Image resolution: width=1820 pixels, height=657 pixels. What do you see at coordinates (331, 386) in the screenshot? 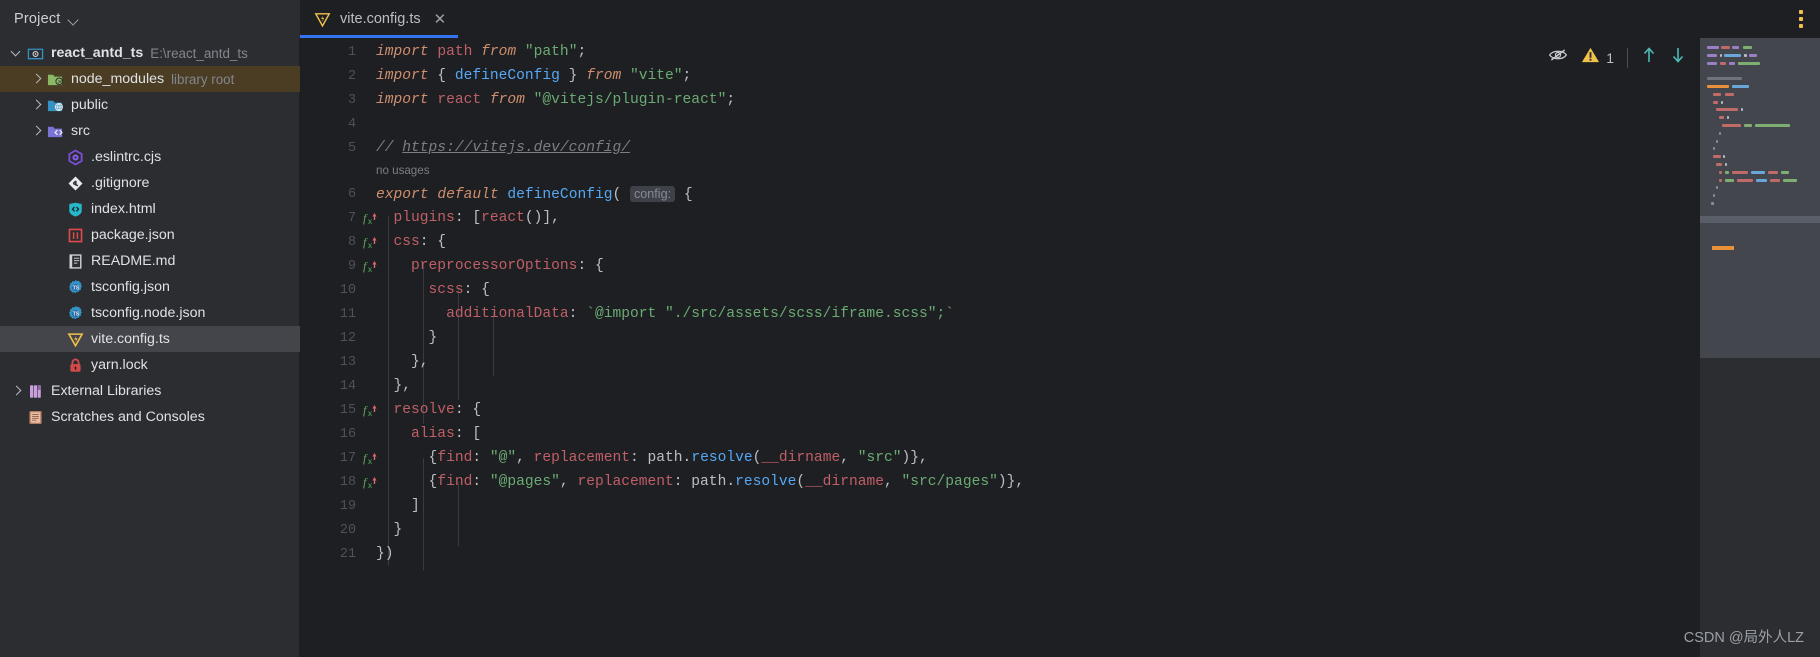
I see `gutter-line-14: 14` at bounding box center [331, 386].